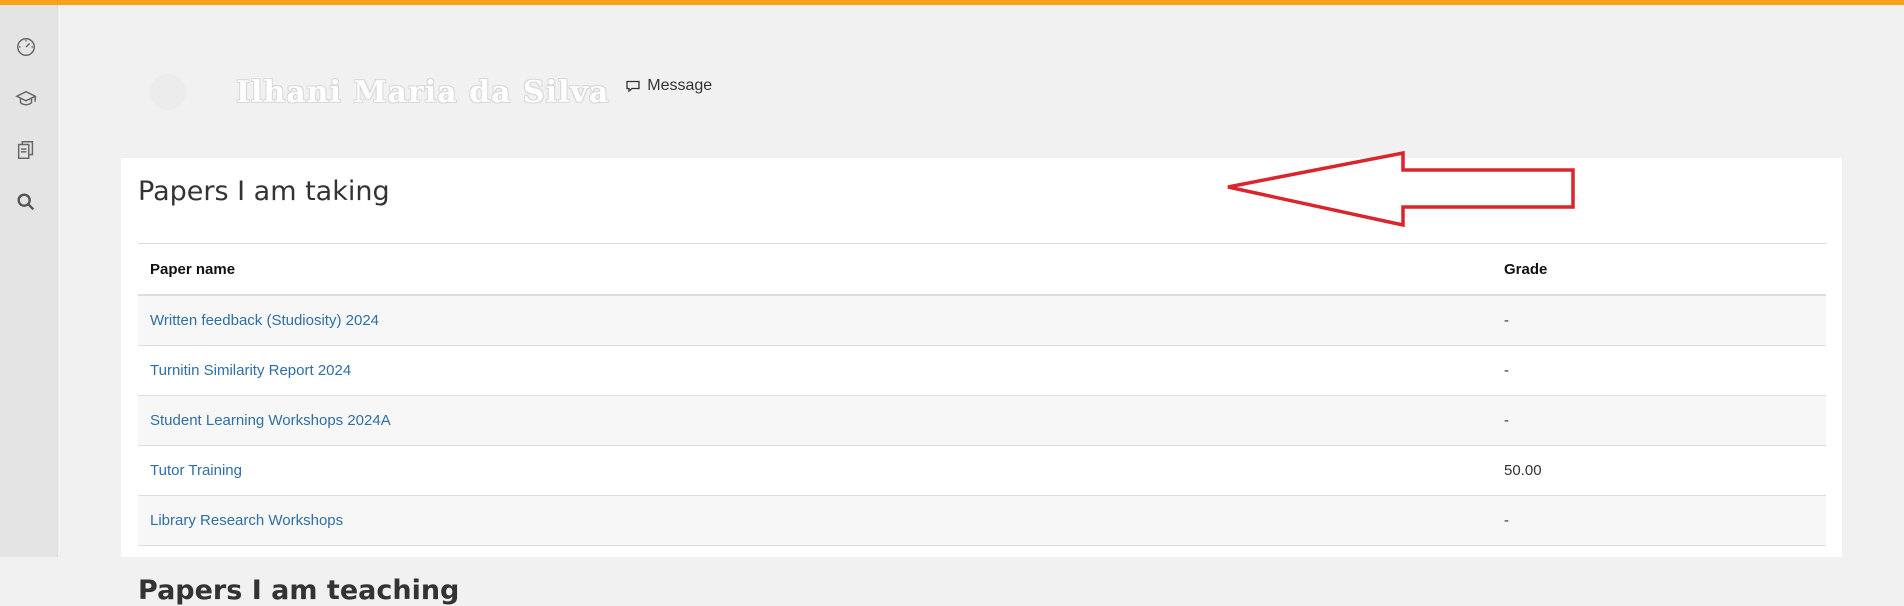 The image size is (1904, 606). What do you see at coordinates (196, 470) in the screenshot?
I see `paper-link: Tutor Training` at bounding box center [196, 470].